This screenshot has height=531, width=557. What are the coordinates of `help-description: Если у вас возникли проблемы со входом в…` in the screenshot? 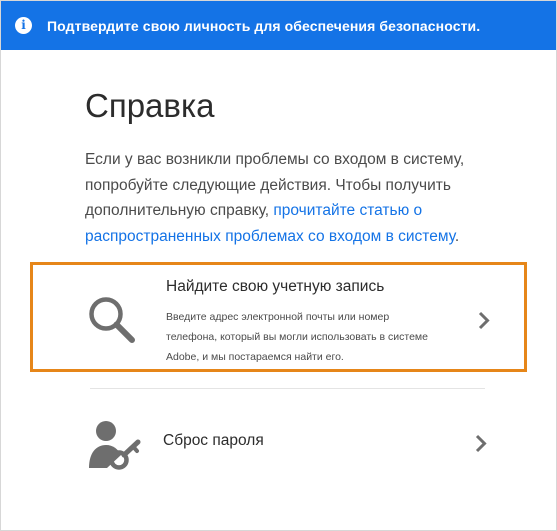 It's located at (295, 198).